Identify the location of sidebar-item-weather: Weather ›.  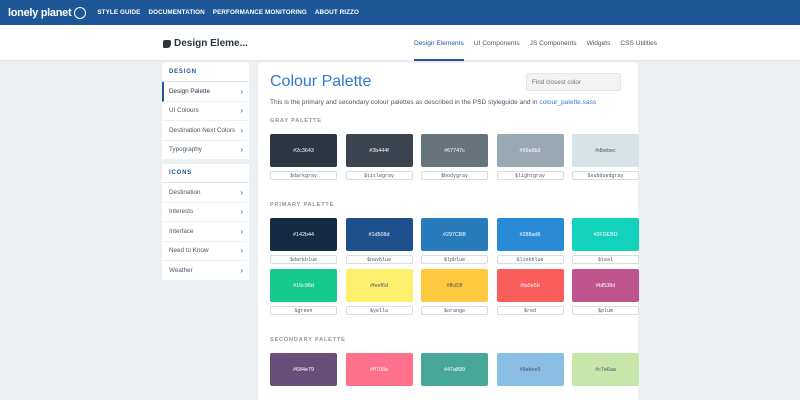
(205, 271).